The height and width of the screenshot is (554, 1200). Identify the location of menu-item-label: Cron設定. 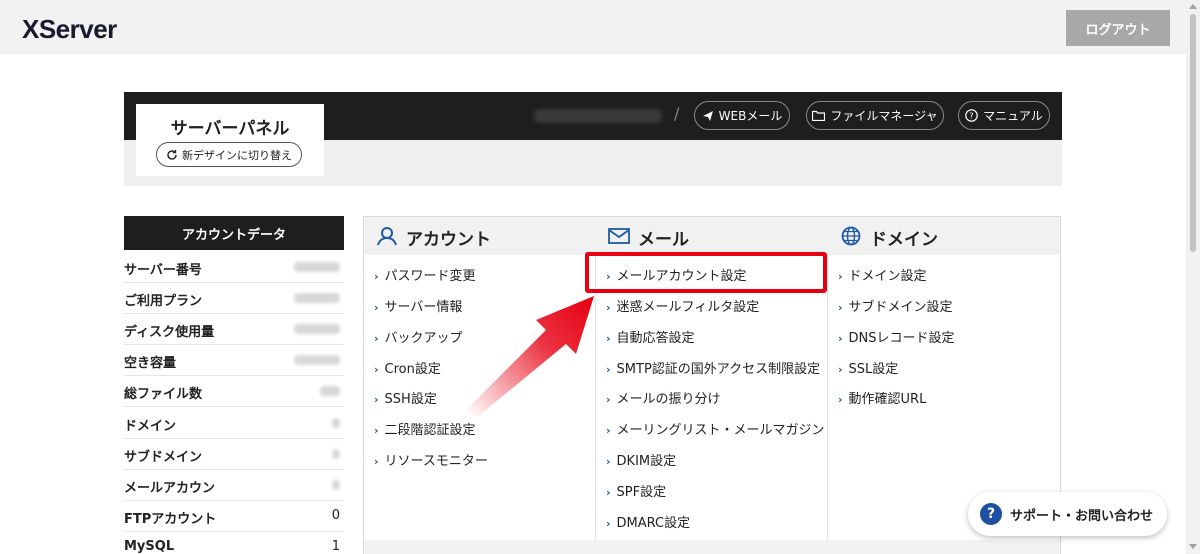
(412, 369).